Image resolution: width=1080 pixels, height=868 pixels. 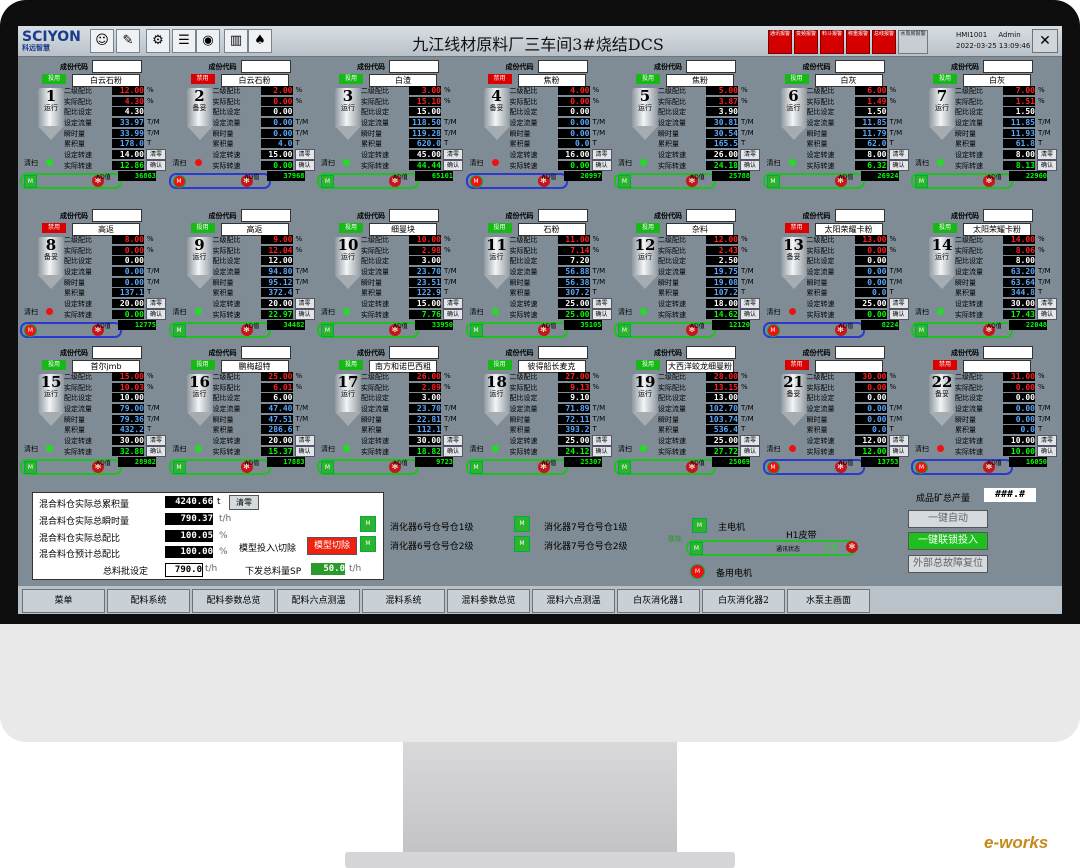 I want to click on digester6-2-motor: M, so click(x=368, y=544).